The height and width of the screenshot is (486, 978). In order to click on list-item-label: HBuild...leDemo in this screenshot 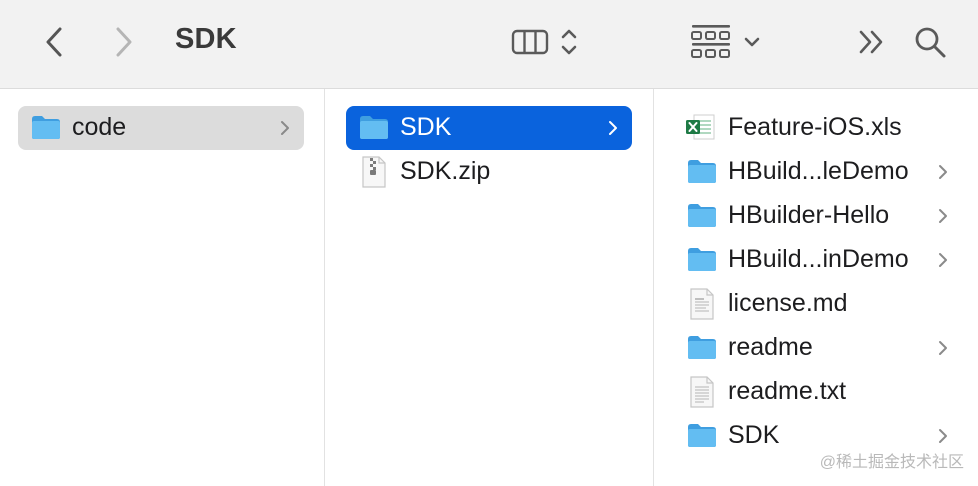, I will do `click(818, 171)`.